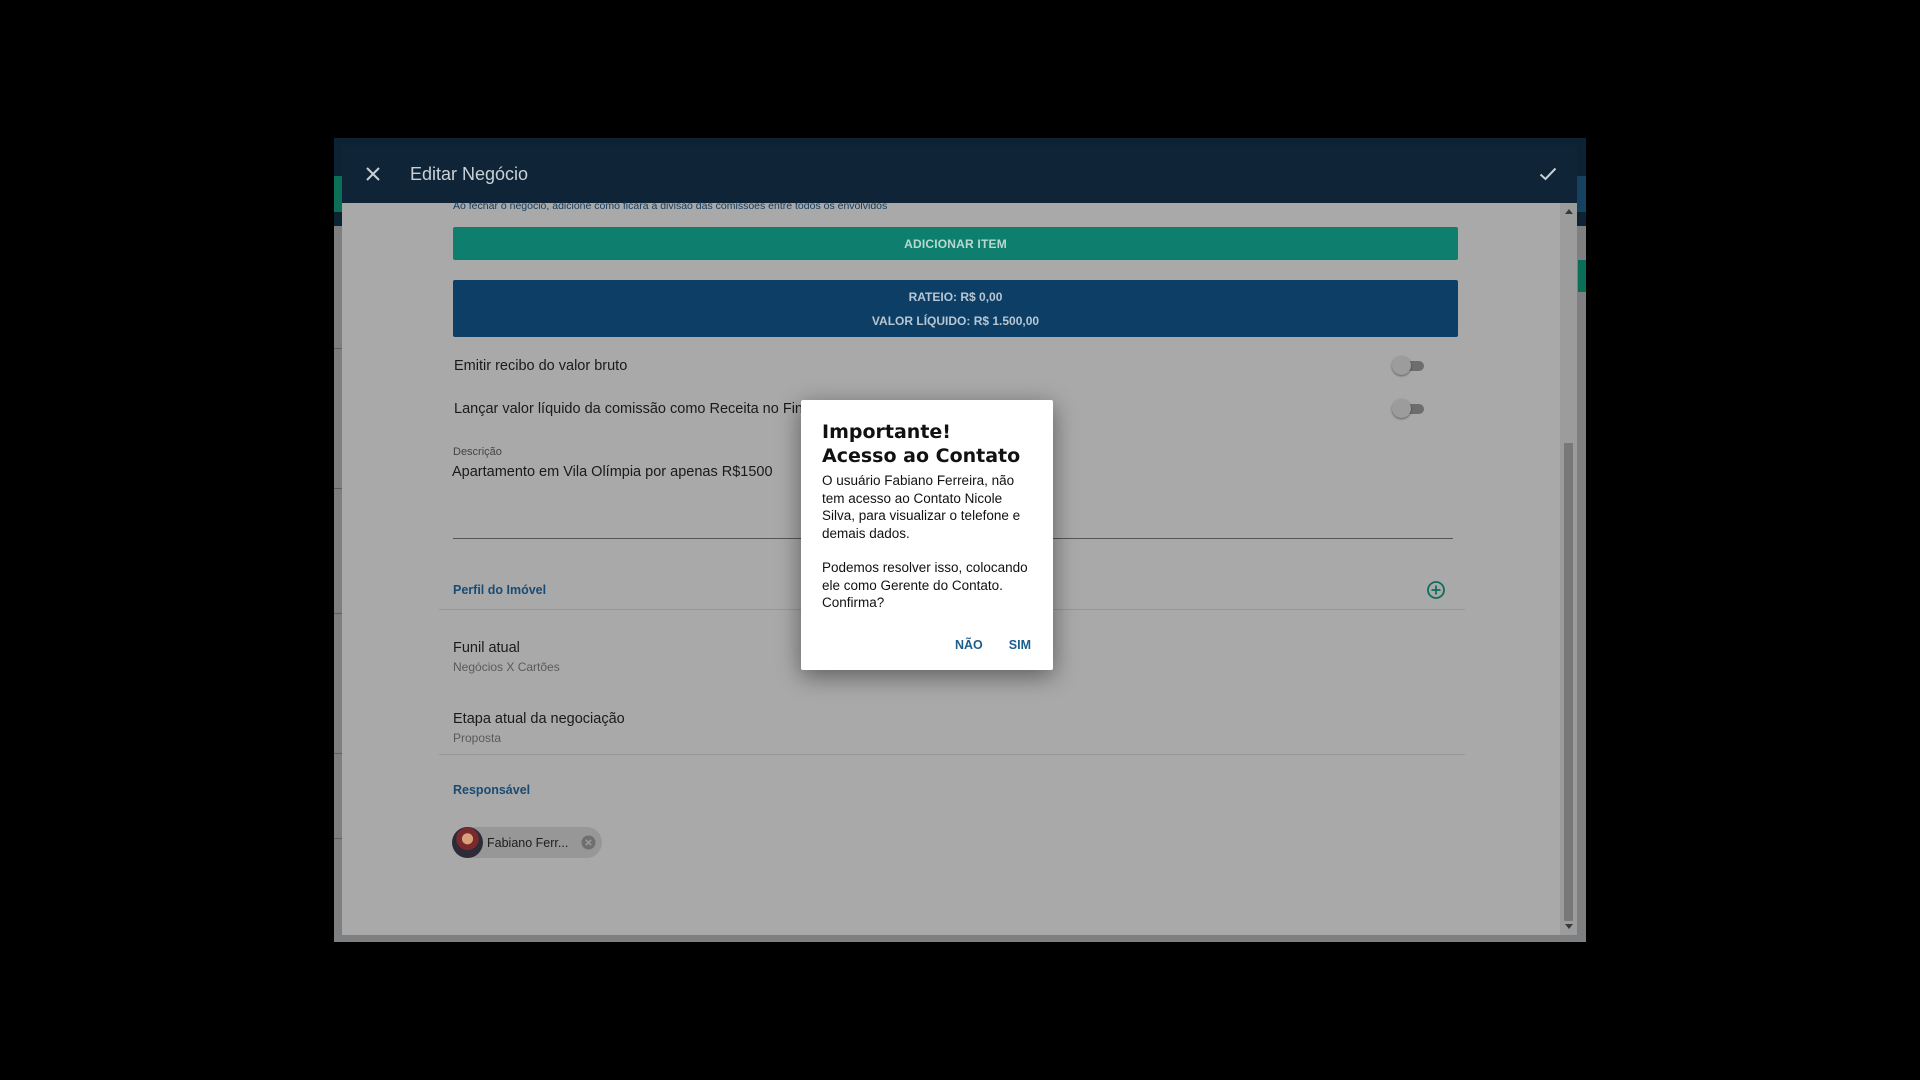 The height and width of the screenshot is (1080, 1920). Describe the element at coordinates (492, 790) in the screenshot. I see `responsible-title: Responsável` at that location.